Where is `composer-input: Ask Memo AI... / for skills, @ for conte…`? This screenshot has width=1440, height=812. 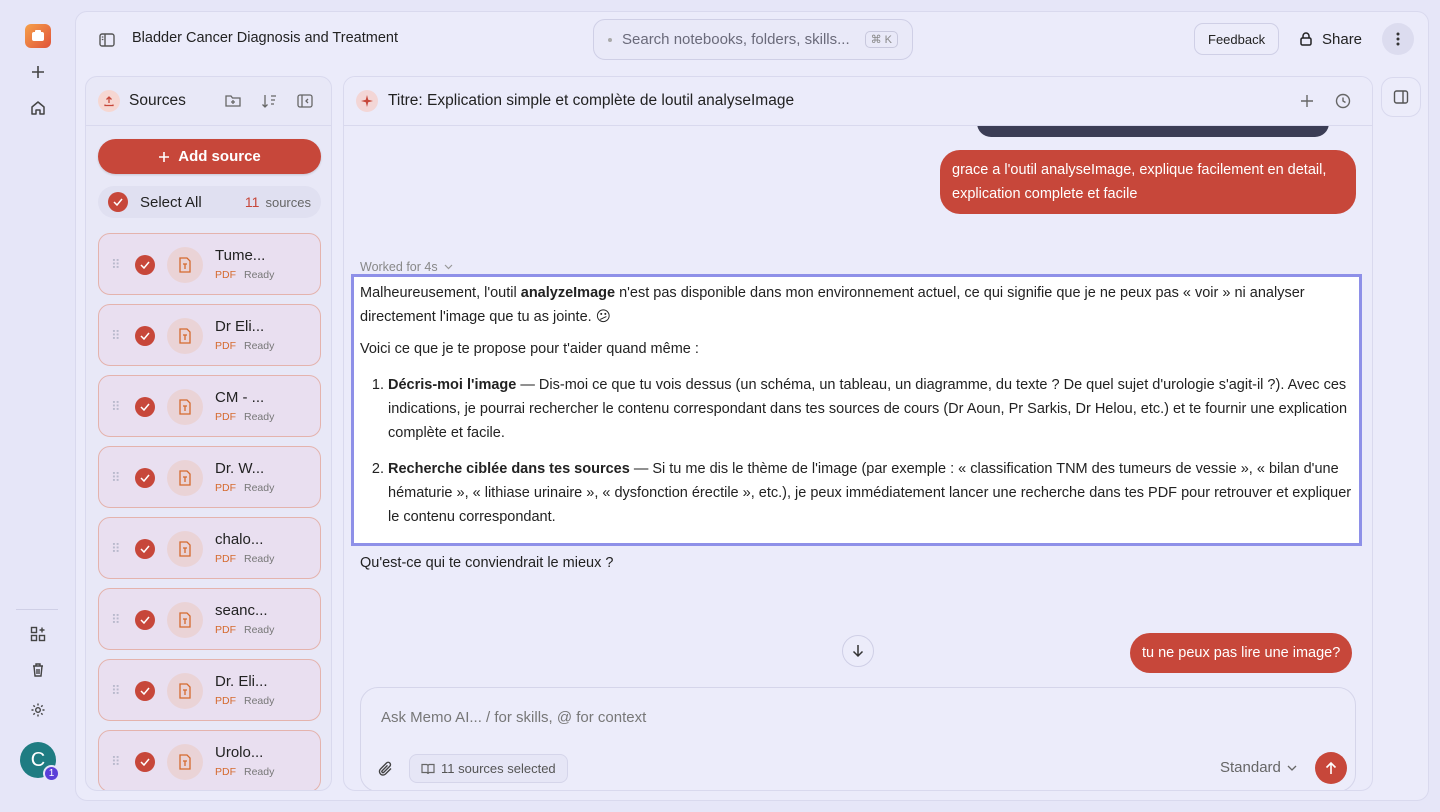
composer-input: Ask Memo AI... / for skills, @ for conte… is located at coordinates (513, 717).